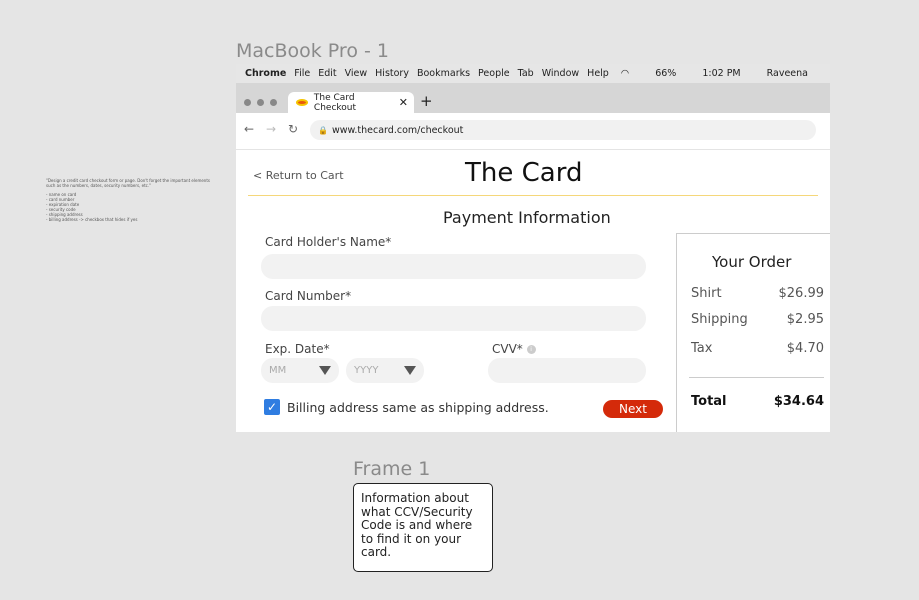 This screenshot has height=600, width=919. Describe the element at coordinates (533, 195) in the screenshot. I see `header-divider` at that location.